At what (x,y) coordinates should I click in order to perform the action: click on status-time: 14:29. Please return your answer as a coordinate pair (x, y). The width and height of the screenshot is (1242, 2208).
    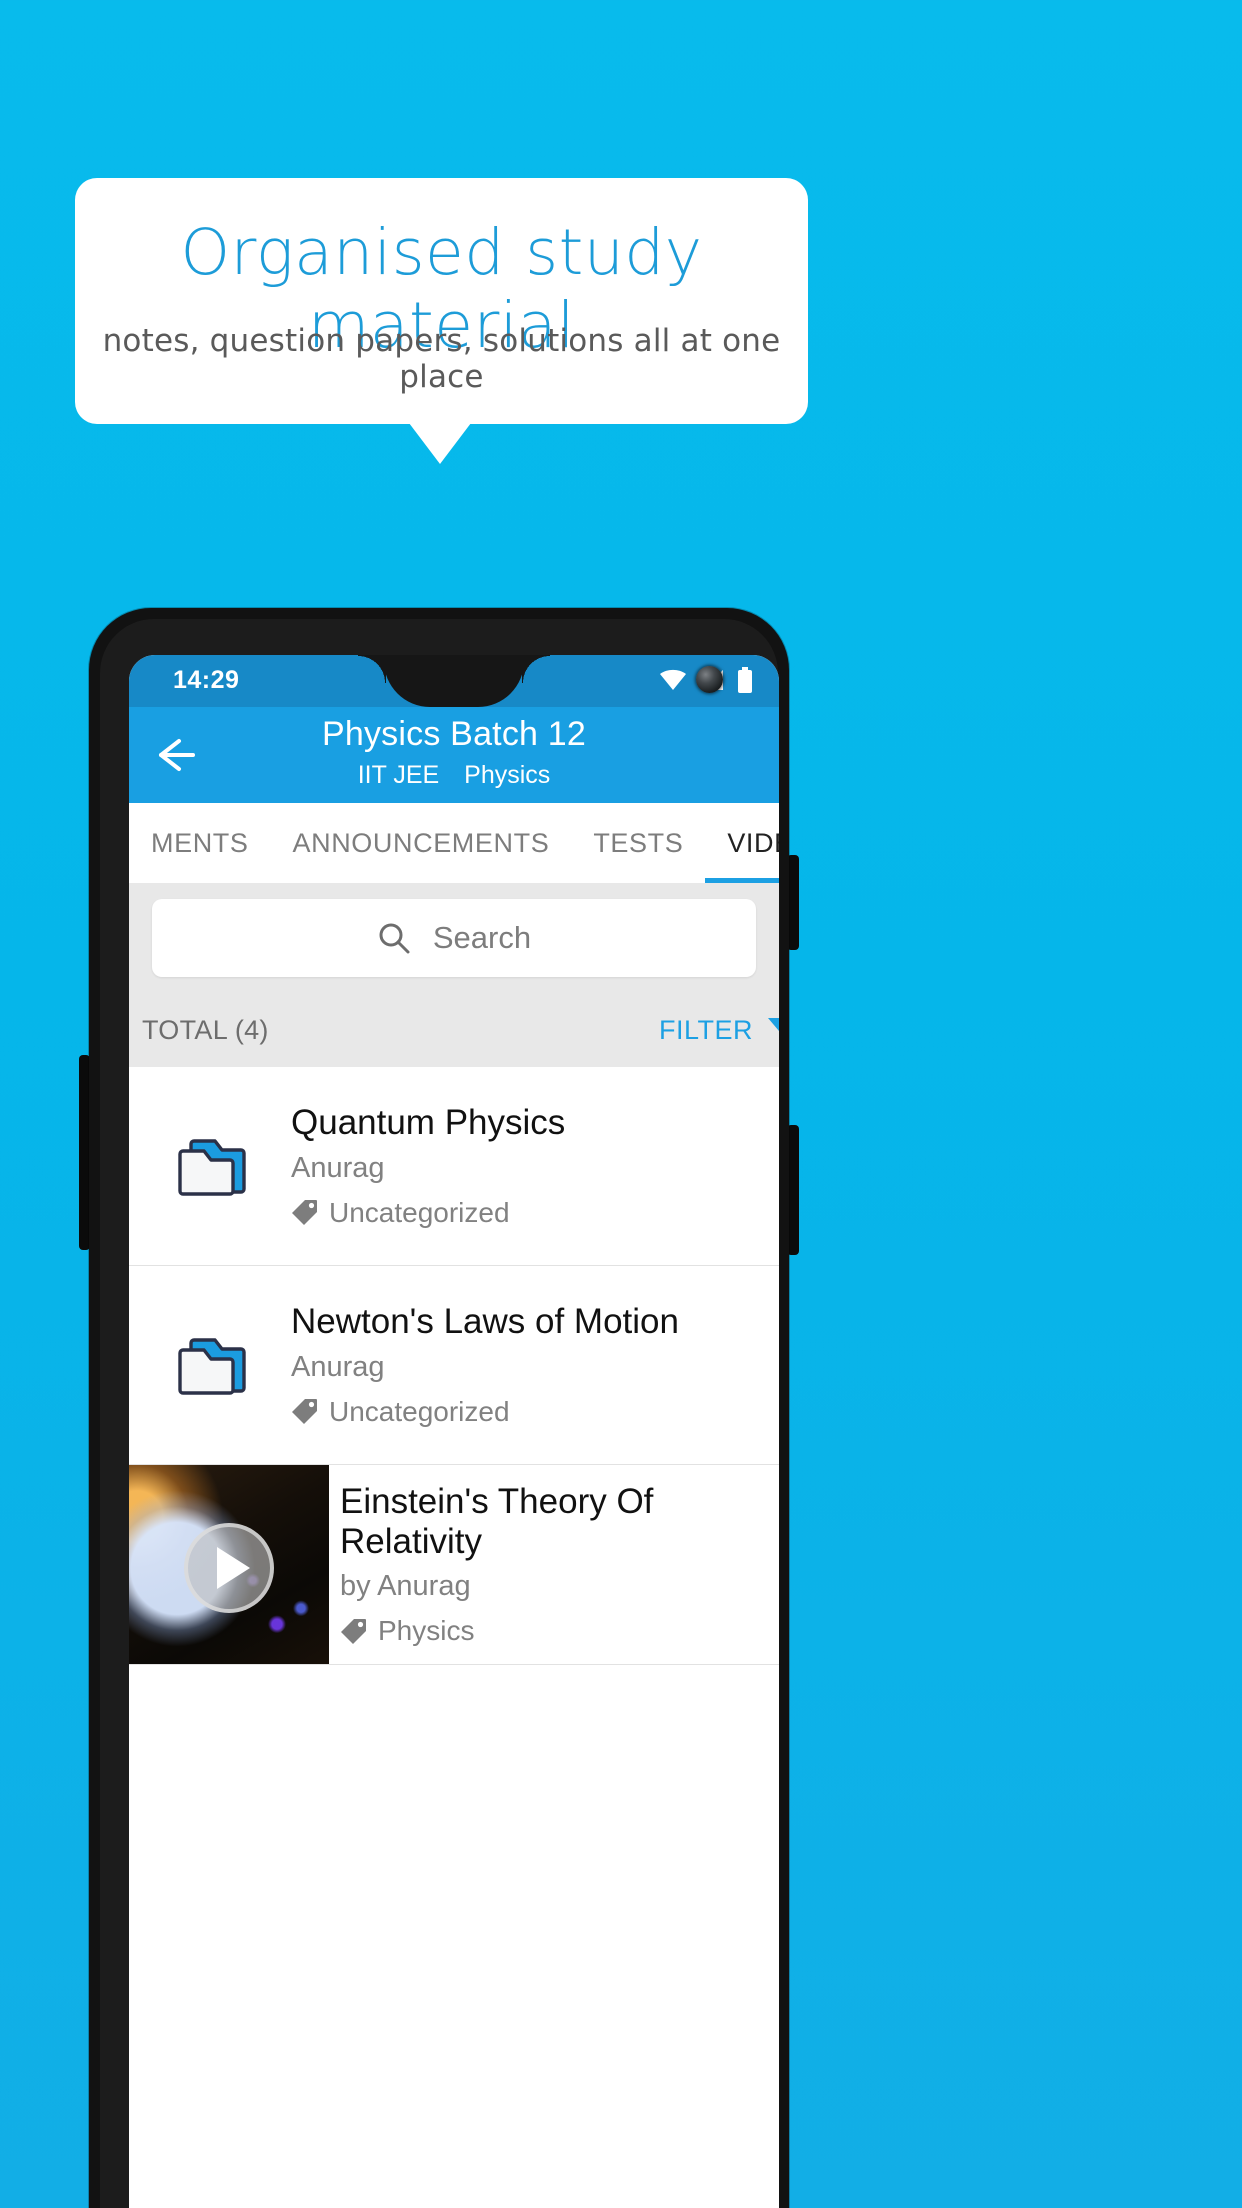
    Looking at the image, I should click on (206, 680).